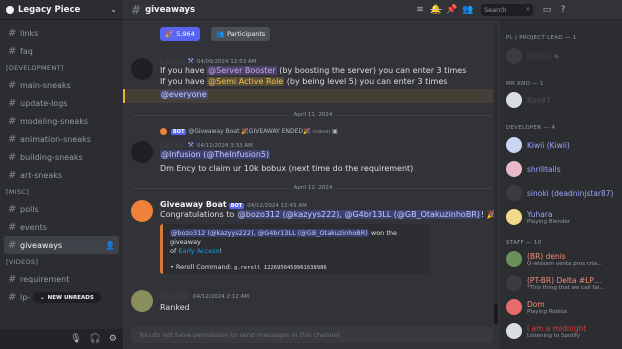  Describe the element at coordinates (546, 256) in the screenshot. I see `member-name: (BR) denis` at that location.